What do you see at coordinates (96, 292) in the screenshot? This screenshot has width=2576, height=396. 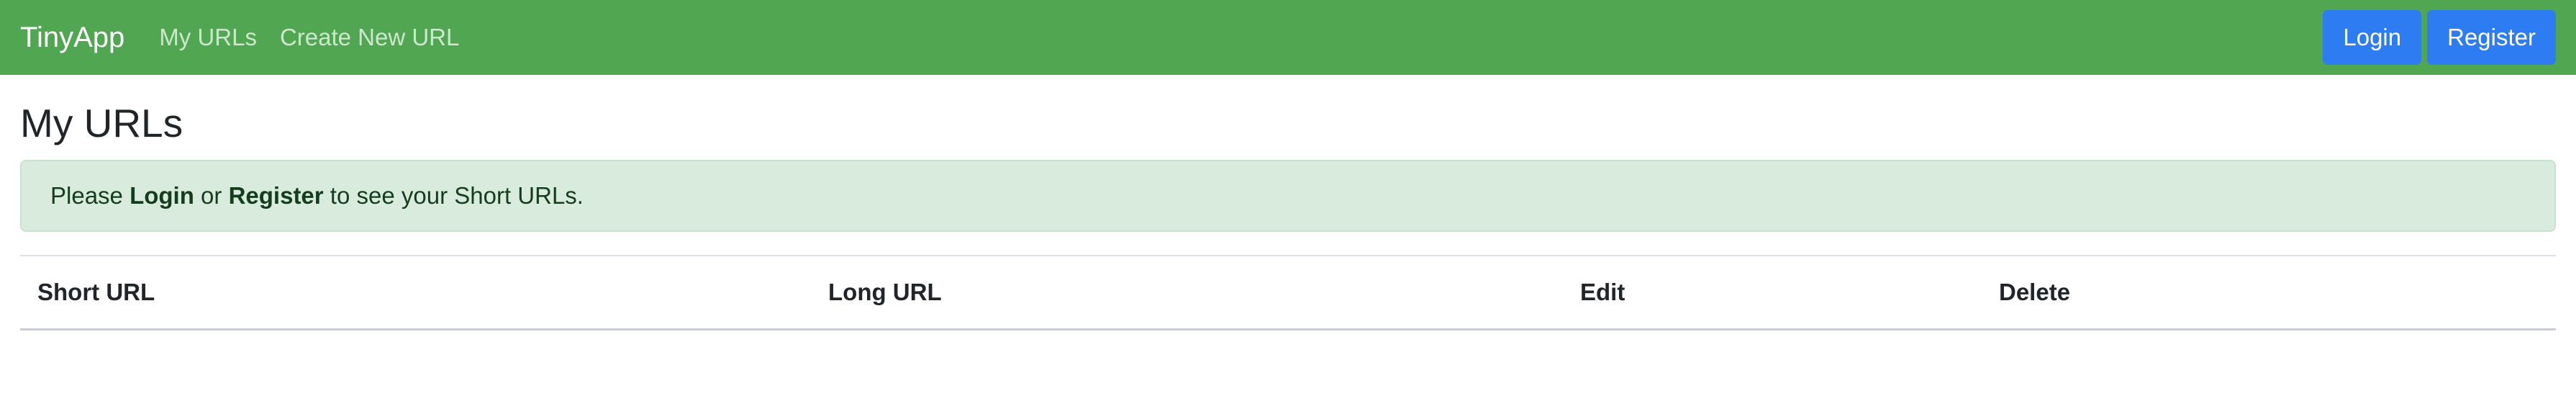 I see `column-header-short-url: Short URL` at bounding box center [96, 292].